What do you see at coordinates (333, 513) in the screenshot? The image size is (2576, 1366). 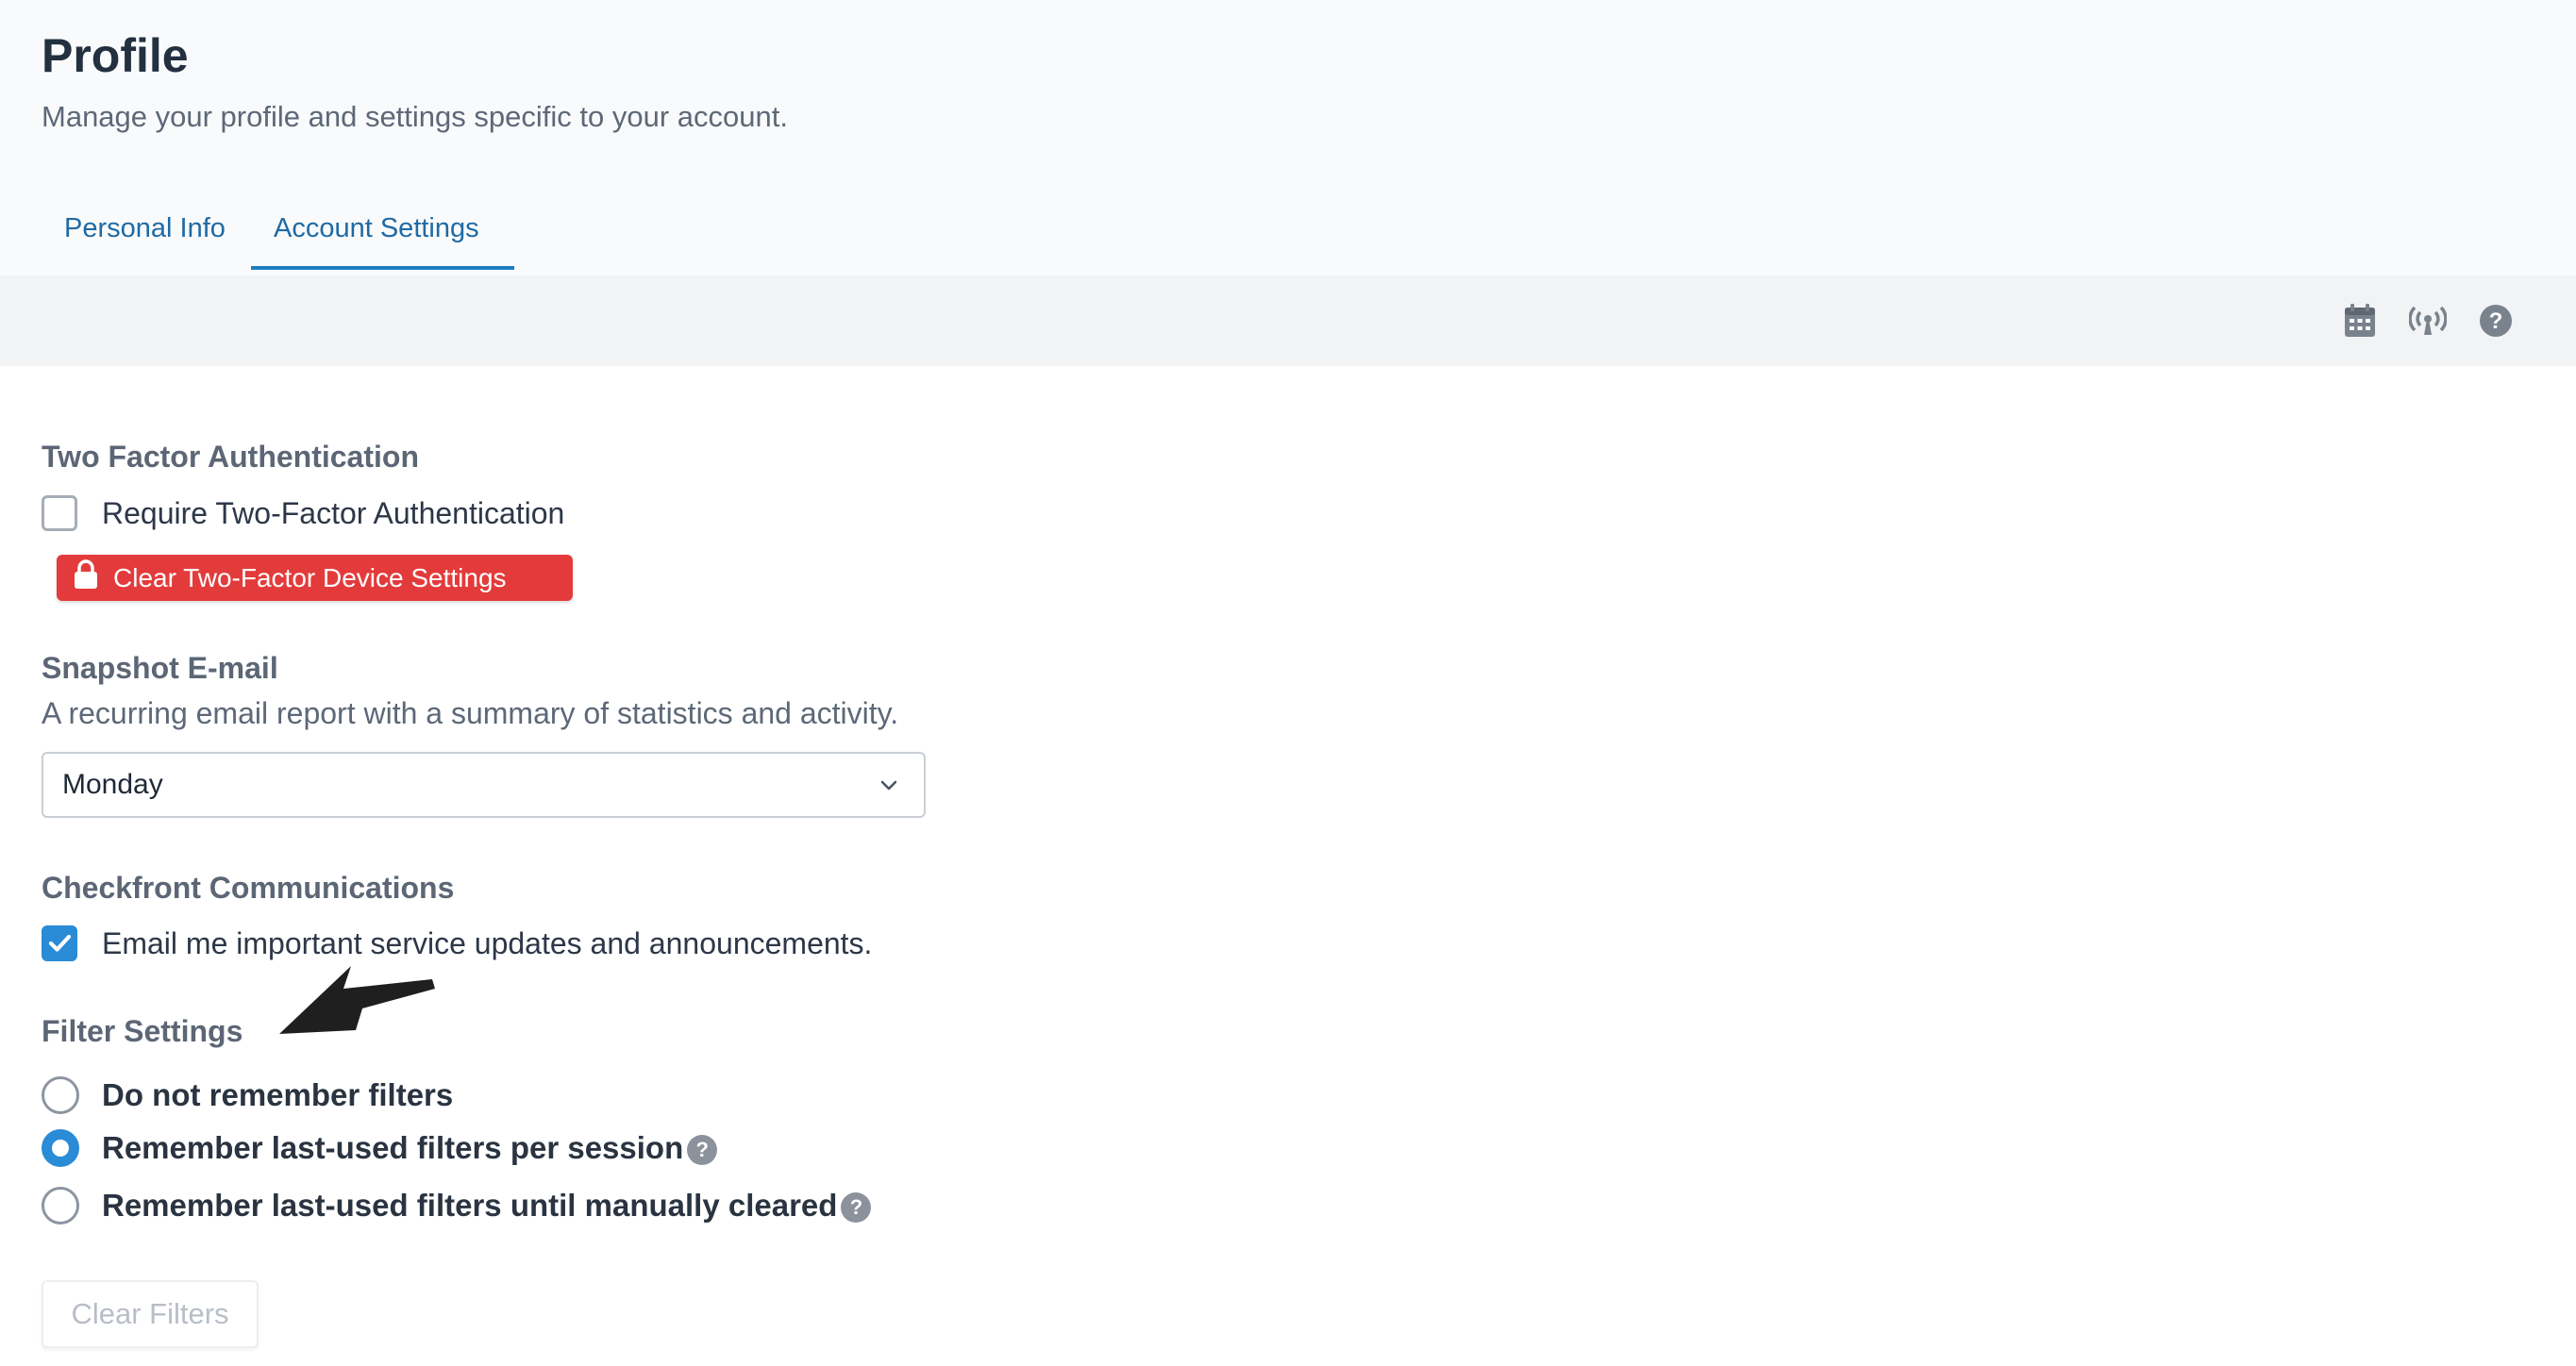 I see `require-two-factor-label: Require Two-Factor Authentication` at bounding box center [333, 513].